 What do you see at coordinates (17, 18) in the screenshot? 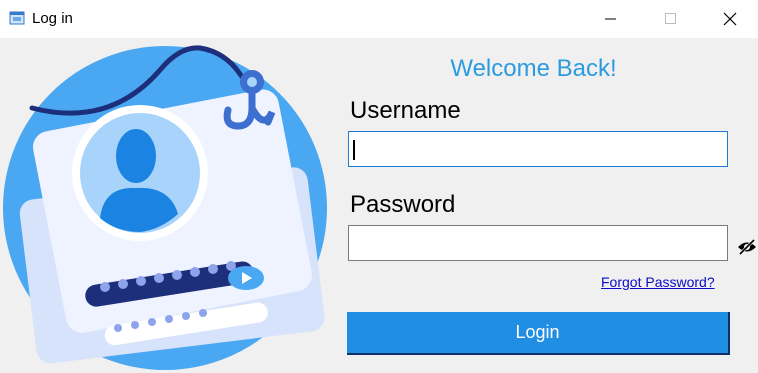
I see `app-window-icon` at bounding box center [17, 18].